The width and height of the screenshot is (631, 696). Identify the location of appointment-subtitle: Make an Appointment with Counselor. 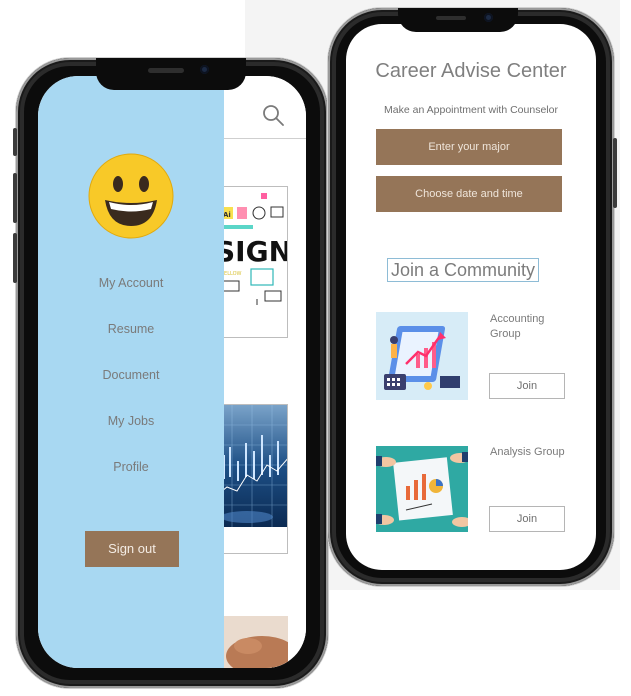
(471, 110).